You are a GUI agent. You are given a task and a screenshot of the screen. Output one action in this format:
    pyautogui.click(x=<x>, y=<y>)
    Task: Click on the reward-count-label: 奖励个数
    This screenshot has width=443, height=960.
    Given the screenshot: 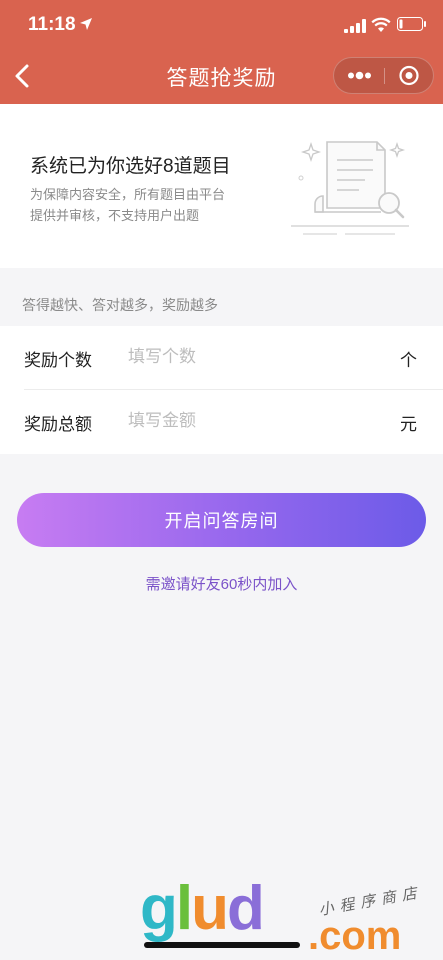 What is the action you would take?
    pyautogui.click(x=58, y=360)
    